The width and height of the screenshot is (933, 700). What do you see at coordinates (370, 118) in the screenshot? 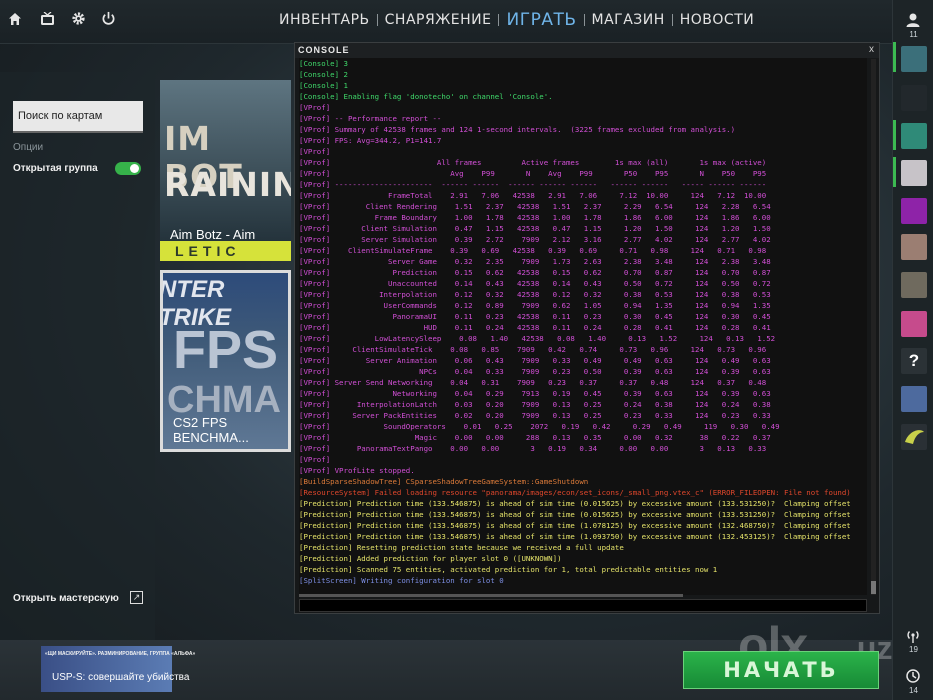
I see `console-line: [VProf] -- Performance report --` at bounding box center [370, 118].